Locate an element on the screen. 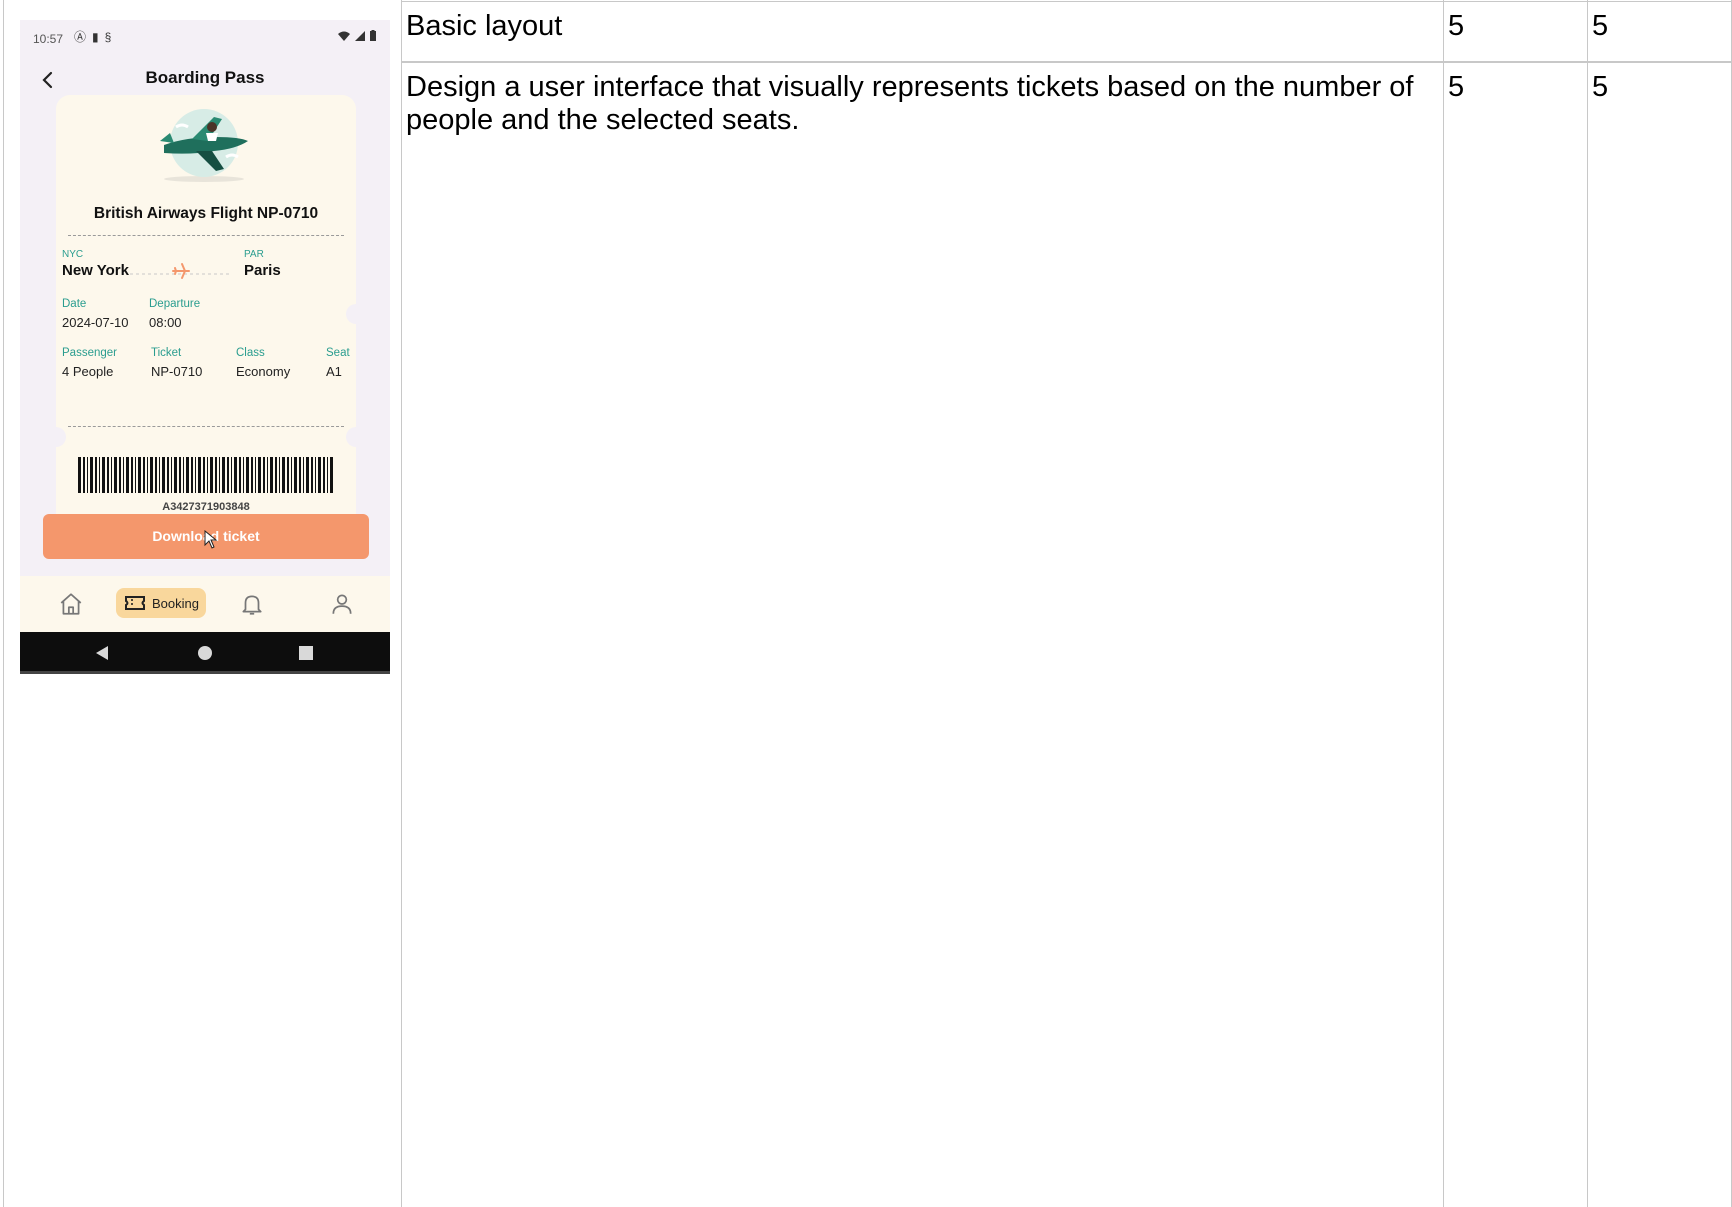 The image size is (1732, 1207). nav-booking-tab: Booking is located at coordinates (161, 603).